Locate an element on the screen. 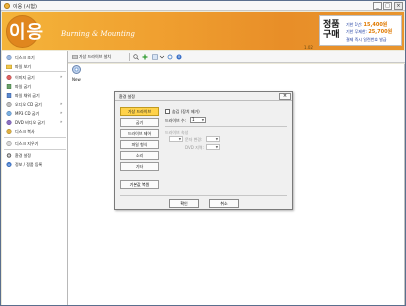  sidebar-item-label: 파일 채워 굽기 is located at coordinates (27, 95).